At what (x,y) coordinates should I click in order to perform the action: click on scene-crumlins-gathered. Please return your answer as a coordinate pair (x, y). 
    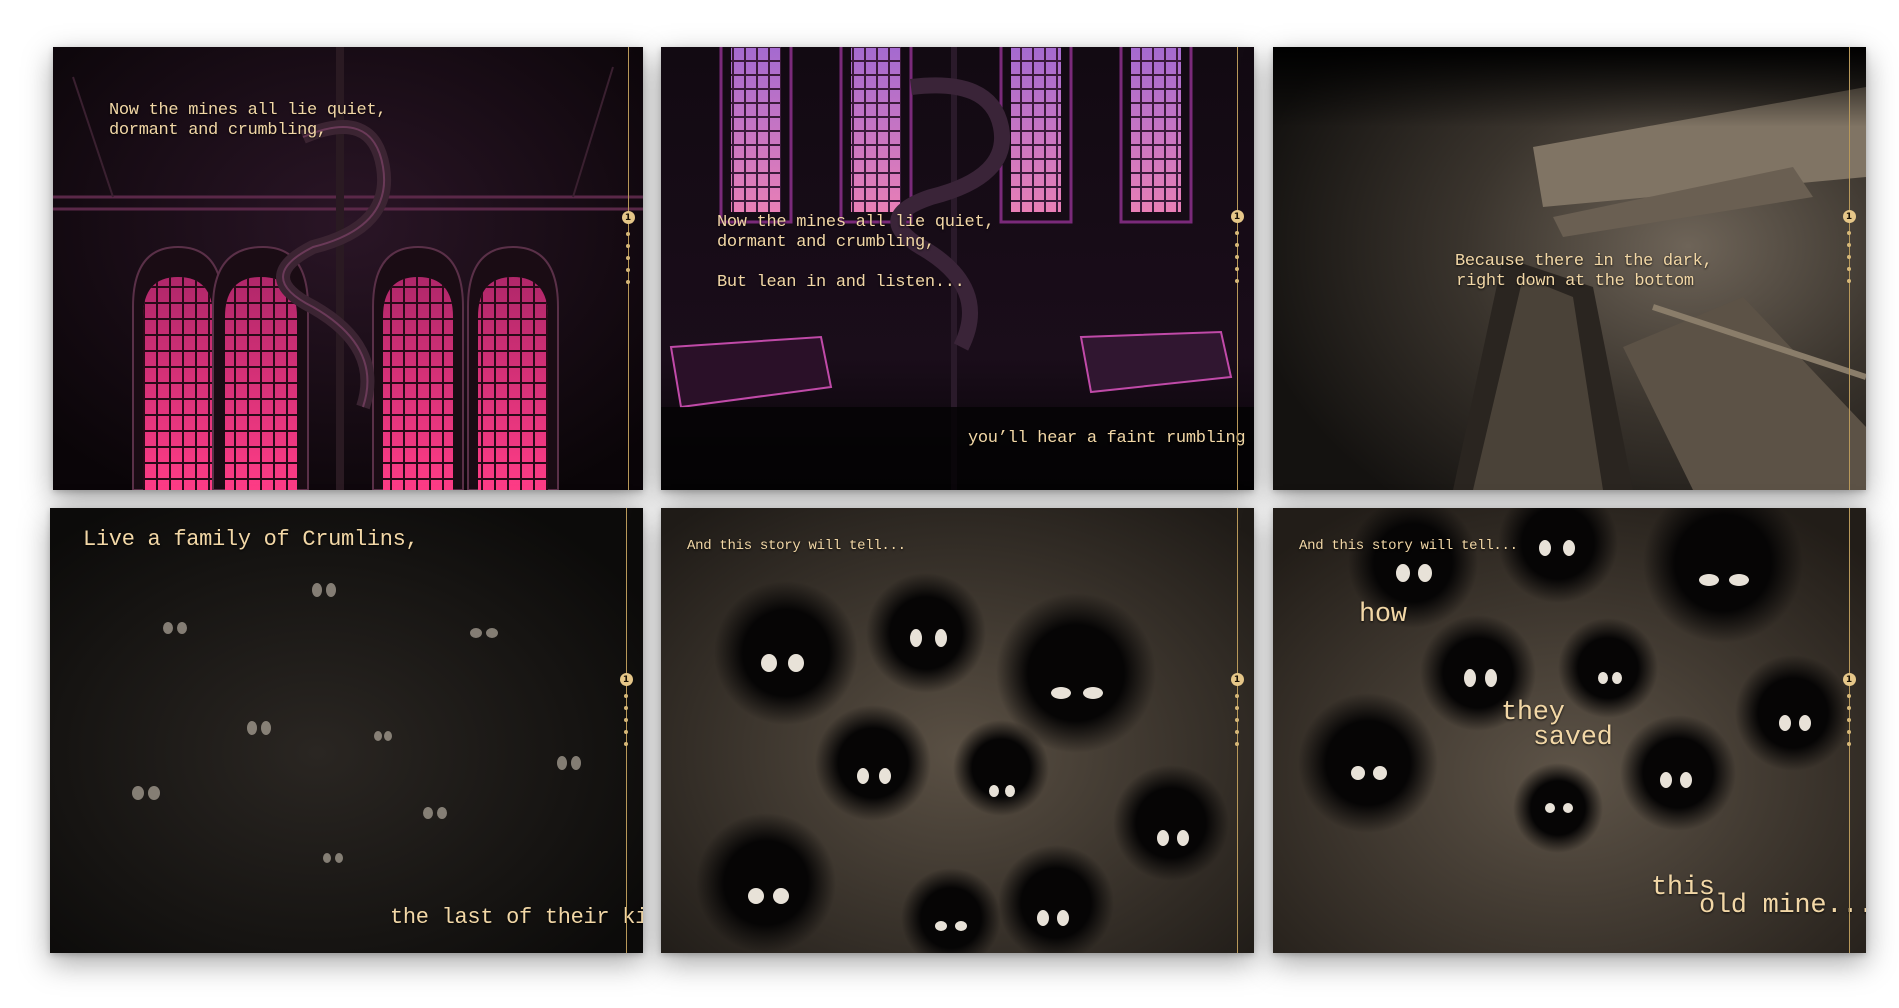
    Looking at the image, I should click on (957, 730).